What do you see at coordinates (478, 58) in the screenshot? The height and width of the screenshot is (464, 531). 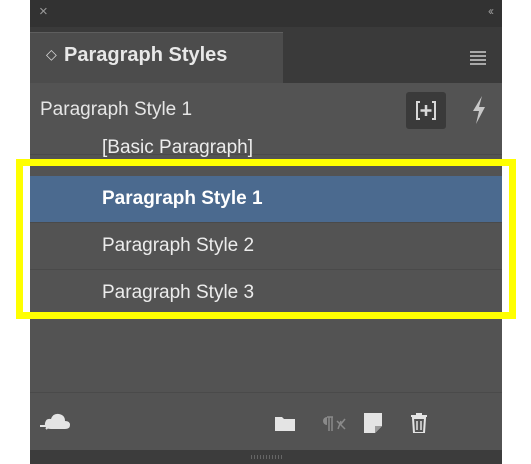 I see `panel-menu-icon` at bounding box center [478, 58].